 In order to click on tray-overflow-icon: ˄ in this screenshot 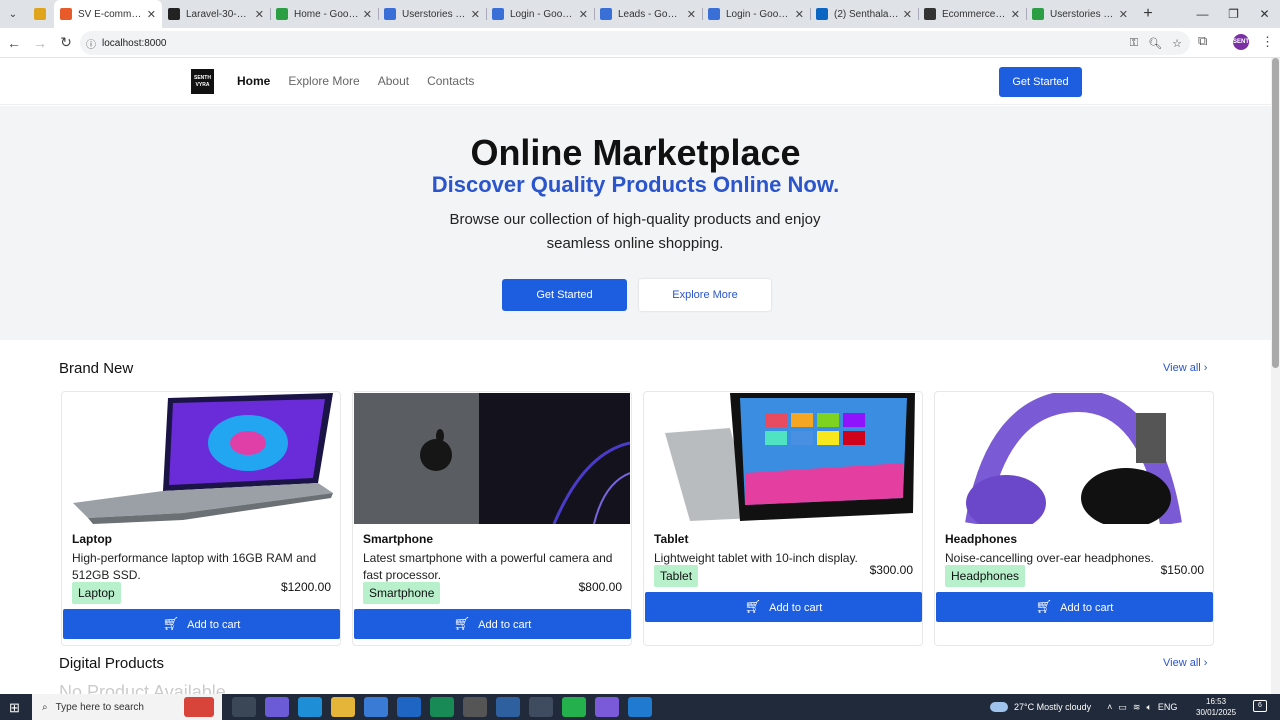, I will do `click(1109, 707)`.